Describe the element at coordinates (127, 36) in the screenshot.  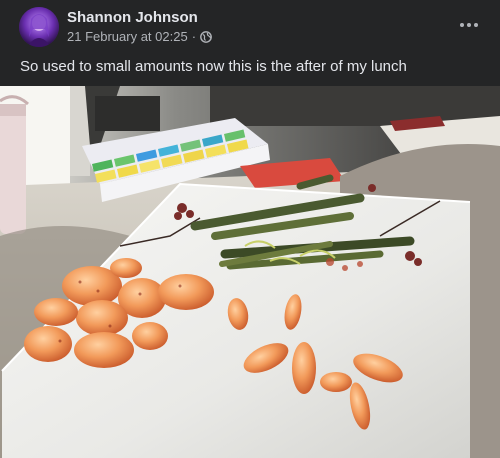
I see `post-timestamp: 21 February at 02:25` at that location.